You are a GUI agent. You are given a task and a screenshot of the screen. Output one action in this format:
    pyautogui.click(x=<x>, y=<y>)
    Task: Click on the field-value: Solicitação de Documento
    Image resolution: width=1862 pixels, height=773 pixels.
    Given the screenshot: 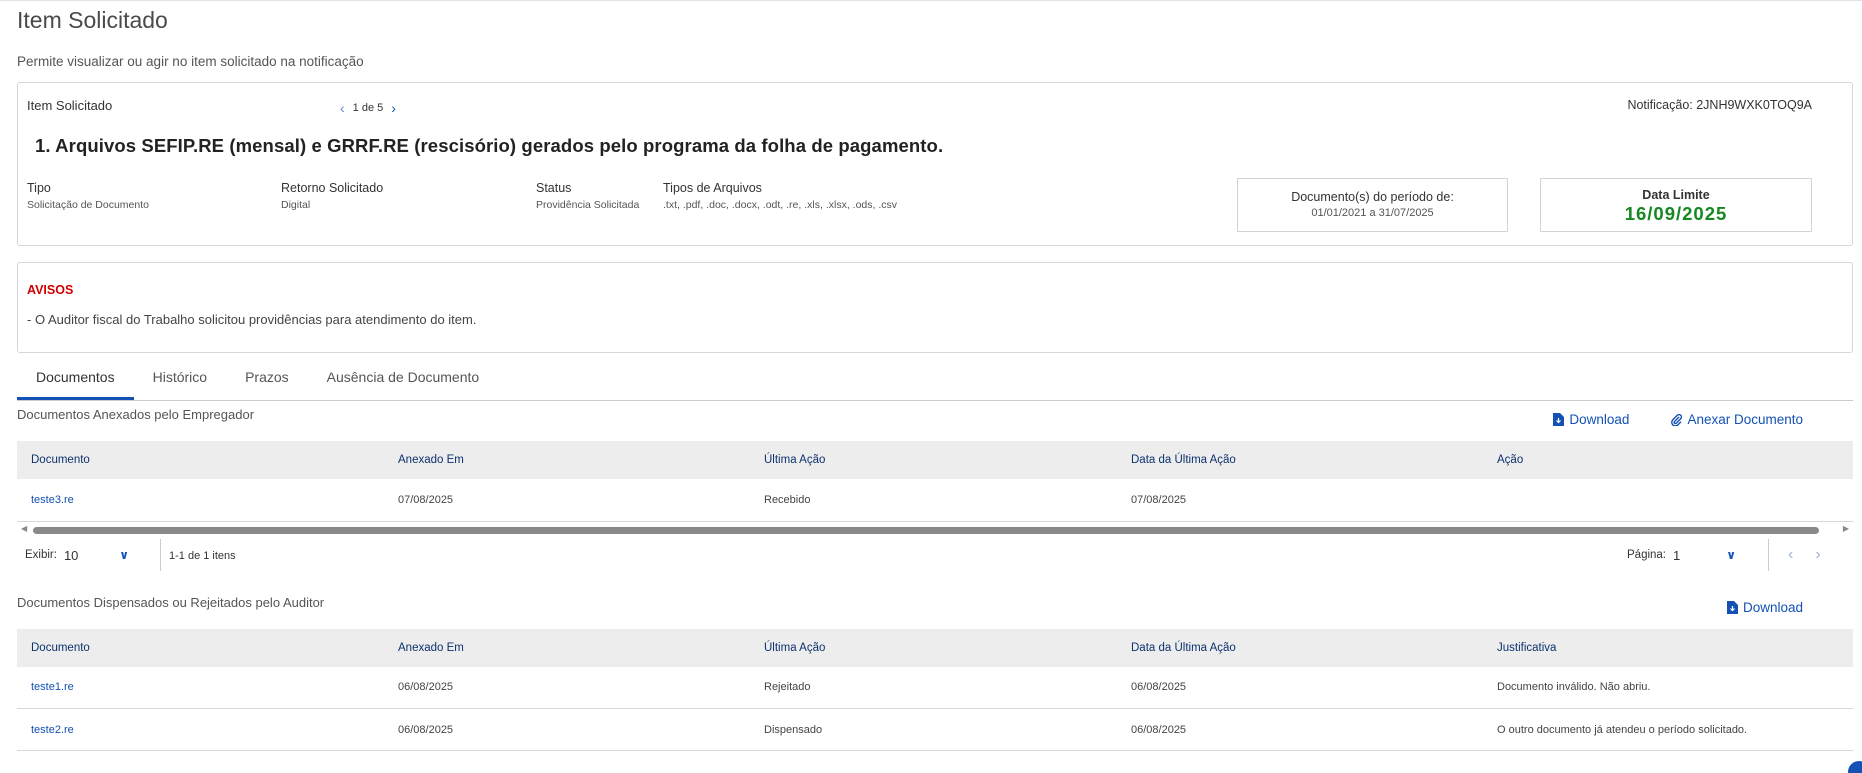 What is the action you would take?
    pyautogui.click(x=88, y=205)
    